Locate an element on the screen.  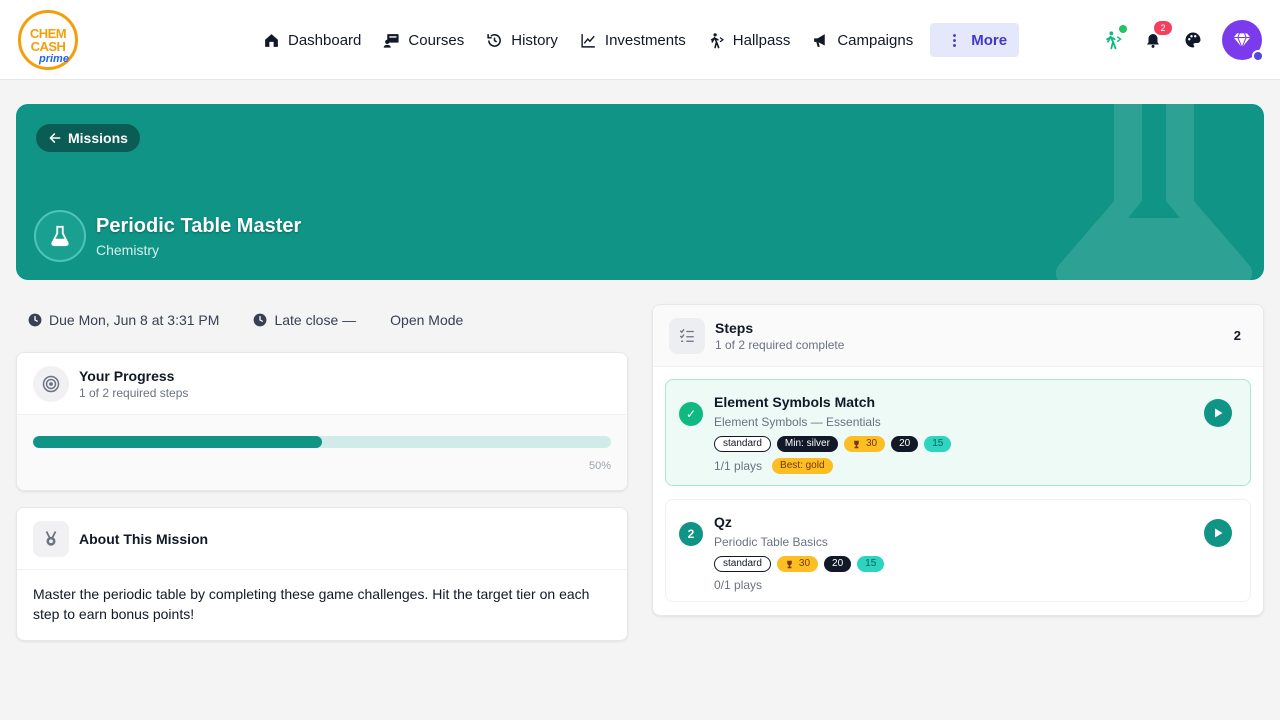
progress-bar is located at coordinates (322, 442).